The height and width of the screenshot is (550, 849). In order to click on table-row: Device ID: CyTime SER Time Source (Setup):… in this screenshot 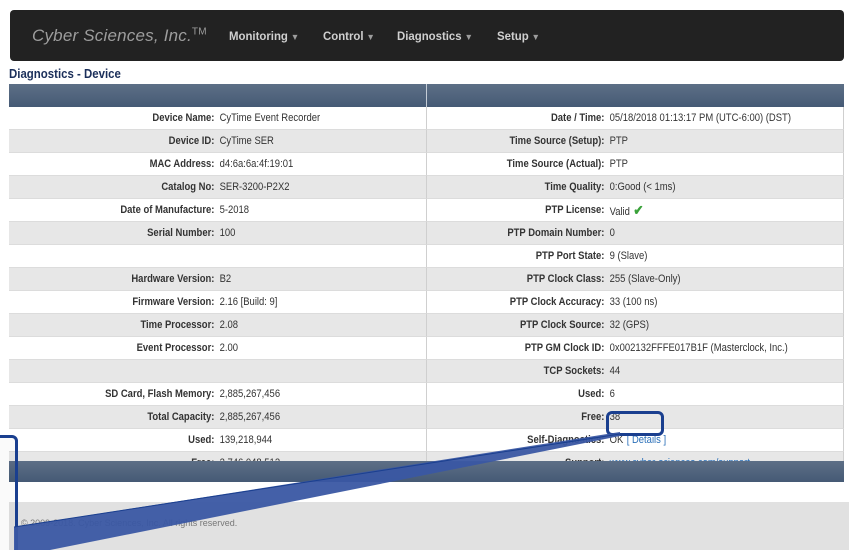, I will do `click(426, 141)`.